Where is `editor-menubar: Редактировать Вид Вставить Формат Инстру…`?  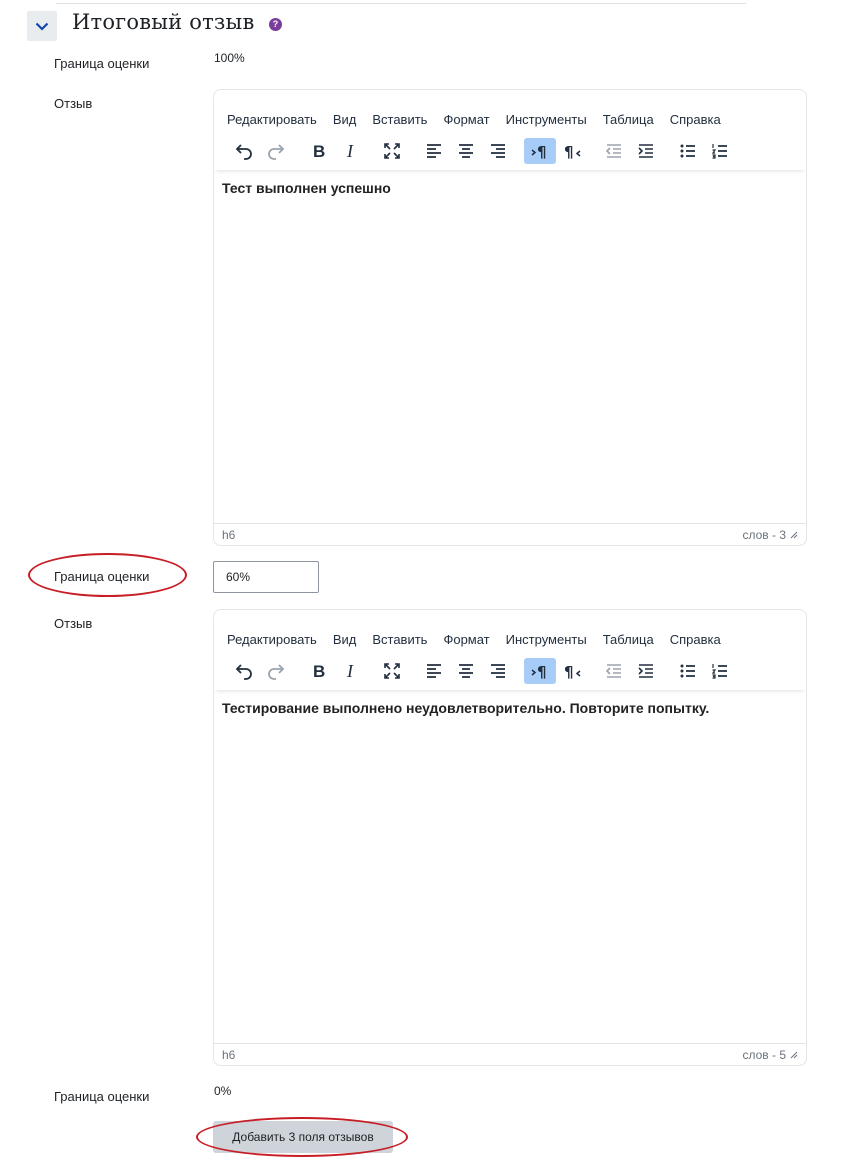 editor-menubar: Редактировать Вид Вставить Формат Инстру… is located at coordinates (510, 631).